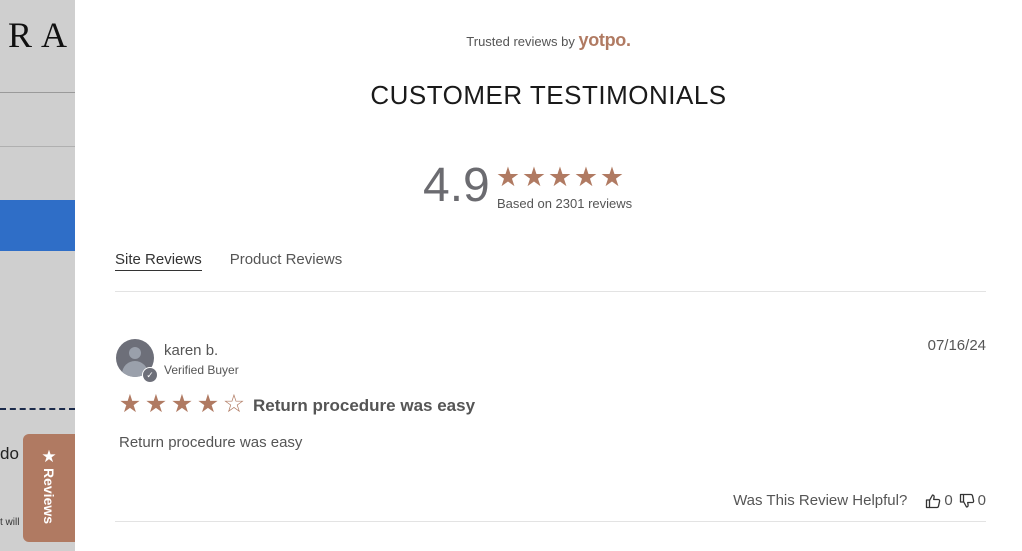 Image resolution: width=1022 pixels, height=551 pixels. I want to click on summary-star-rating: ★ ★ ★ ★ ★, so click(560, 177).